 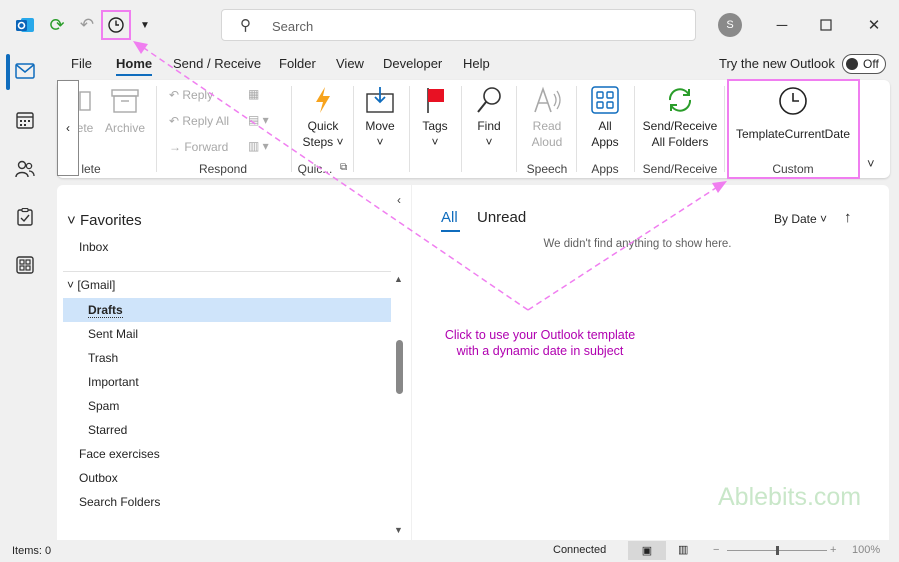 What do you see at coordinates (25, 71) in the screenshot?
I see `mail-icon` at bounding box center [25, 71].